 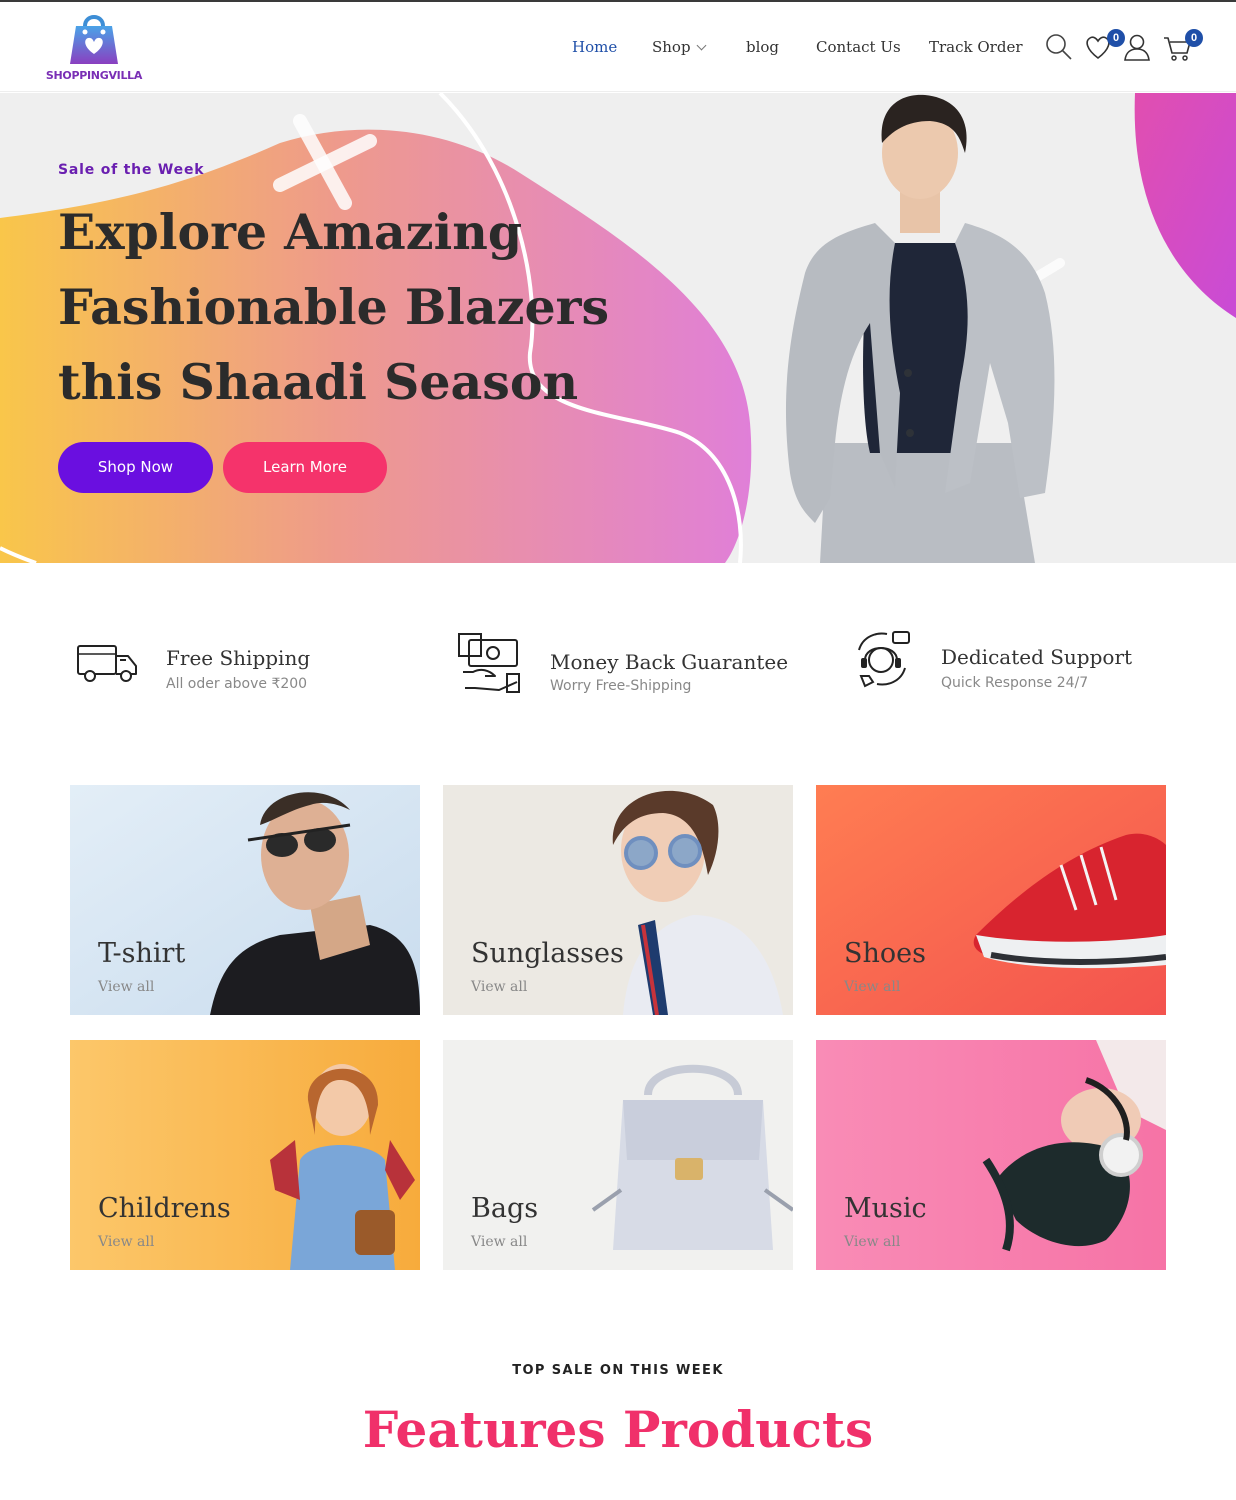 What do you see at coordinates (920, 328) in the screenshot?
I see `hero-model-image` at bounding box center [920, 328].